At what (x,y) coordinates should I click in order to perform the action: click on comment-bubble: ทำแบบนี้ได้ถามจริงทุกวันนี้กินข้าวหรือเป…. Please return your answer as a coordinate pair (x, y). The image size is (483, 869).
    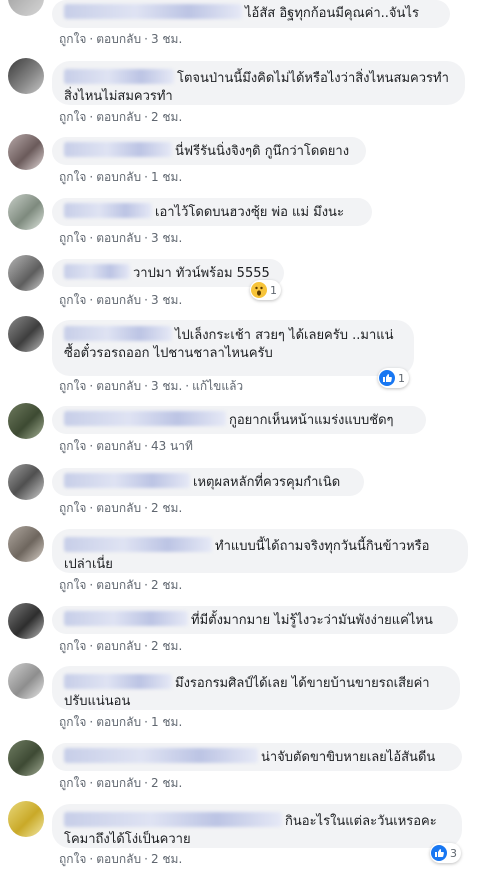
    Looking at the image, I should click on (260, 551).